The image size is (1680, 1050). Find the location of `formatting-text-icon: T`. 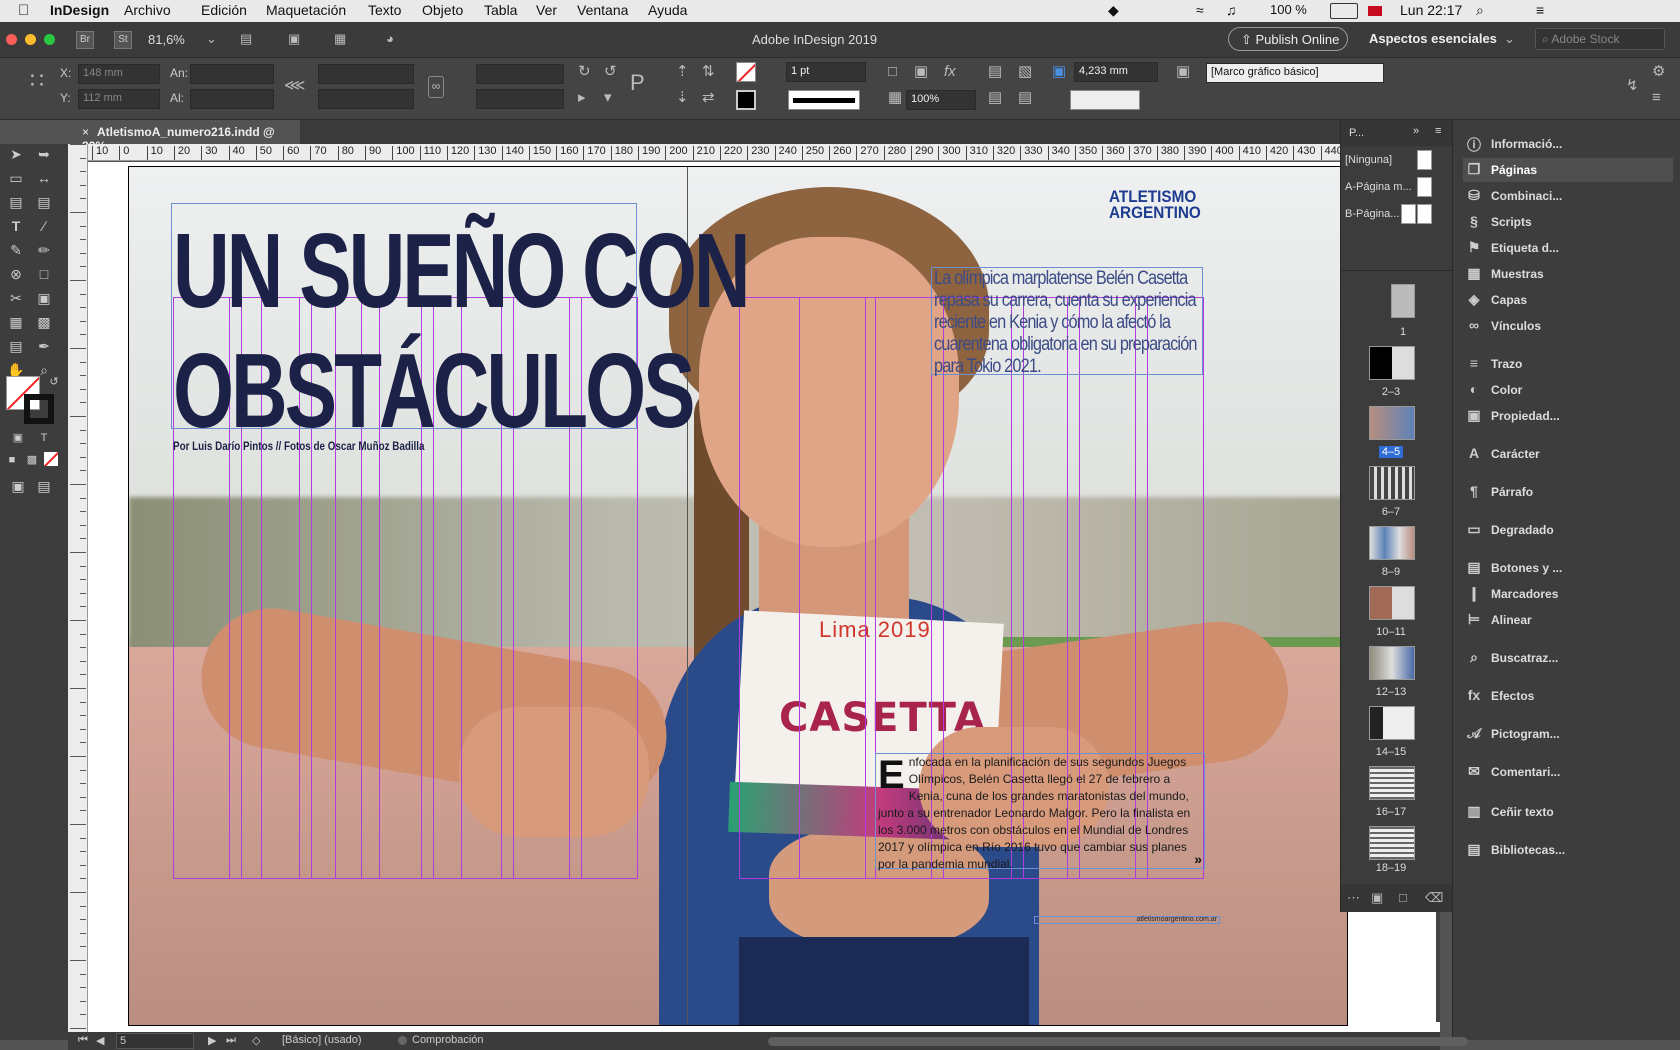

formatting-text-icon: T is located at coordinates (44, 438).